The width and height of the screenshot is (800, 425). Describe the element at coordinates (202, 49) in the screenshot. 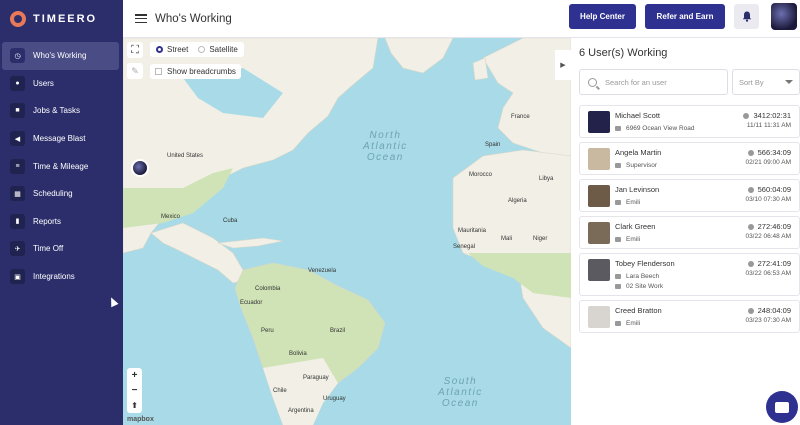

I see `satellite-radio` at that location.